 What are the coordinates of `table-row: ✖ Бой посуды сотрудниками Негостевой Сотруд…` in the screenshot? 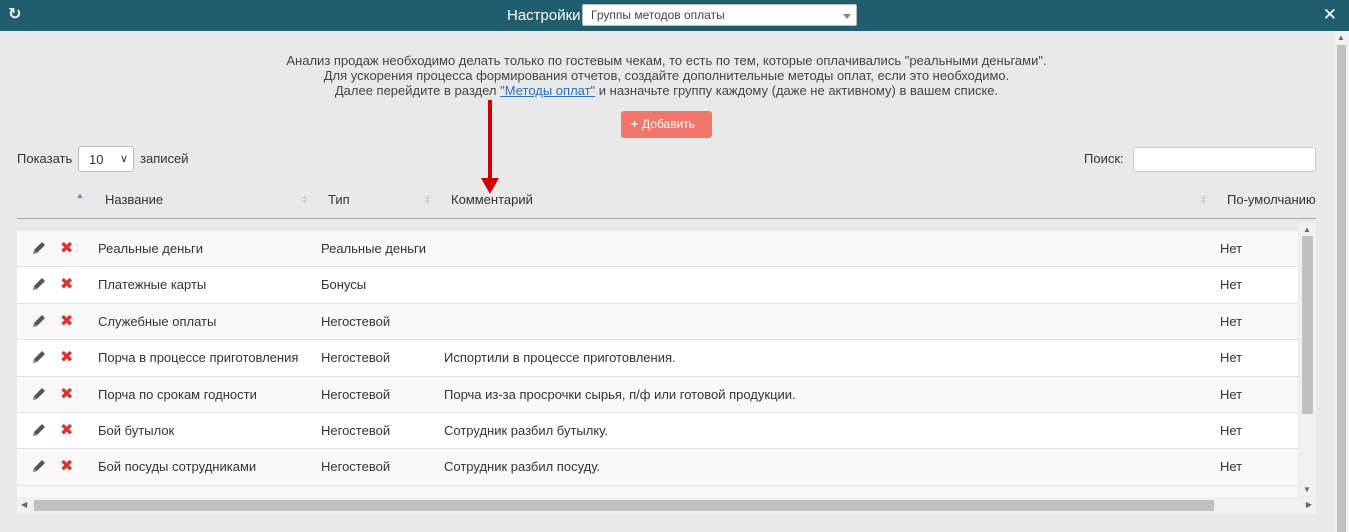 It's located at (657, 467).